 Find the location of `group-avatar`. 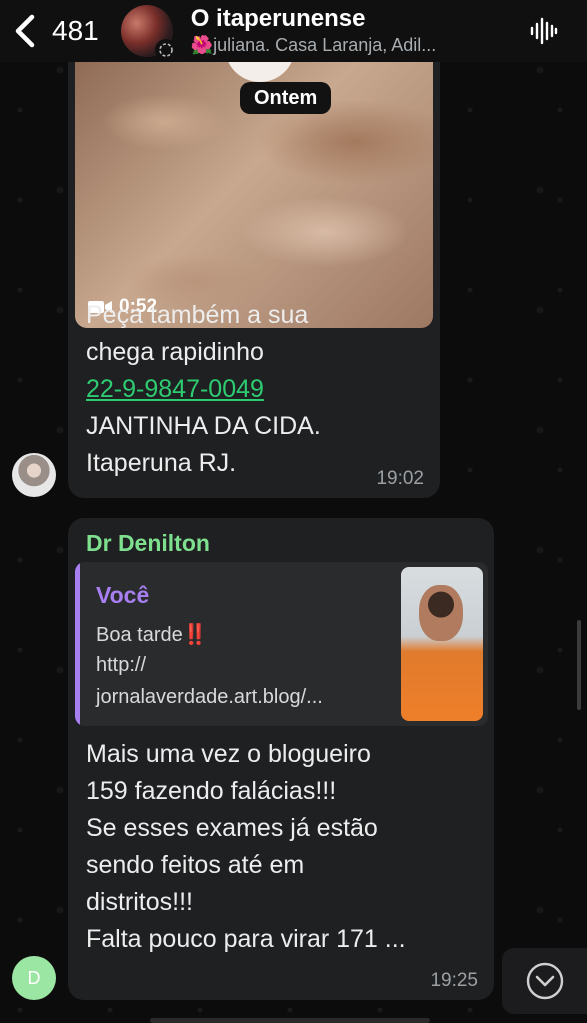

group-avatar is located at coordinates (148, 33).